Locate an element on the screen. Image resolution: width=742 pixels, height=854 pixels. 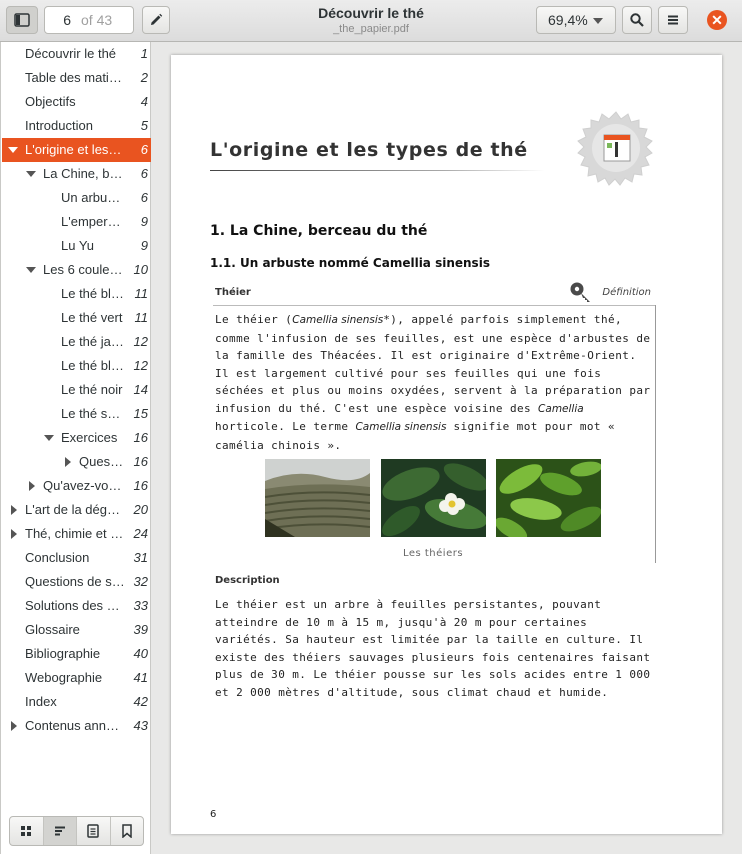
toc-item: Le thé vert 11 is located at coordinates (76, 318).